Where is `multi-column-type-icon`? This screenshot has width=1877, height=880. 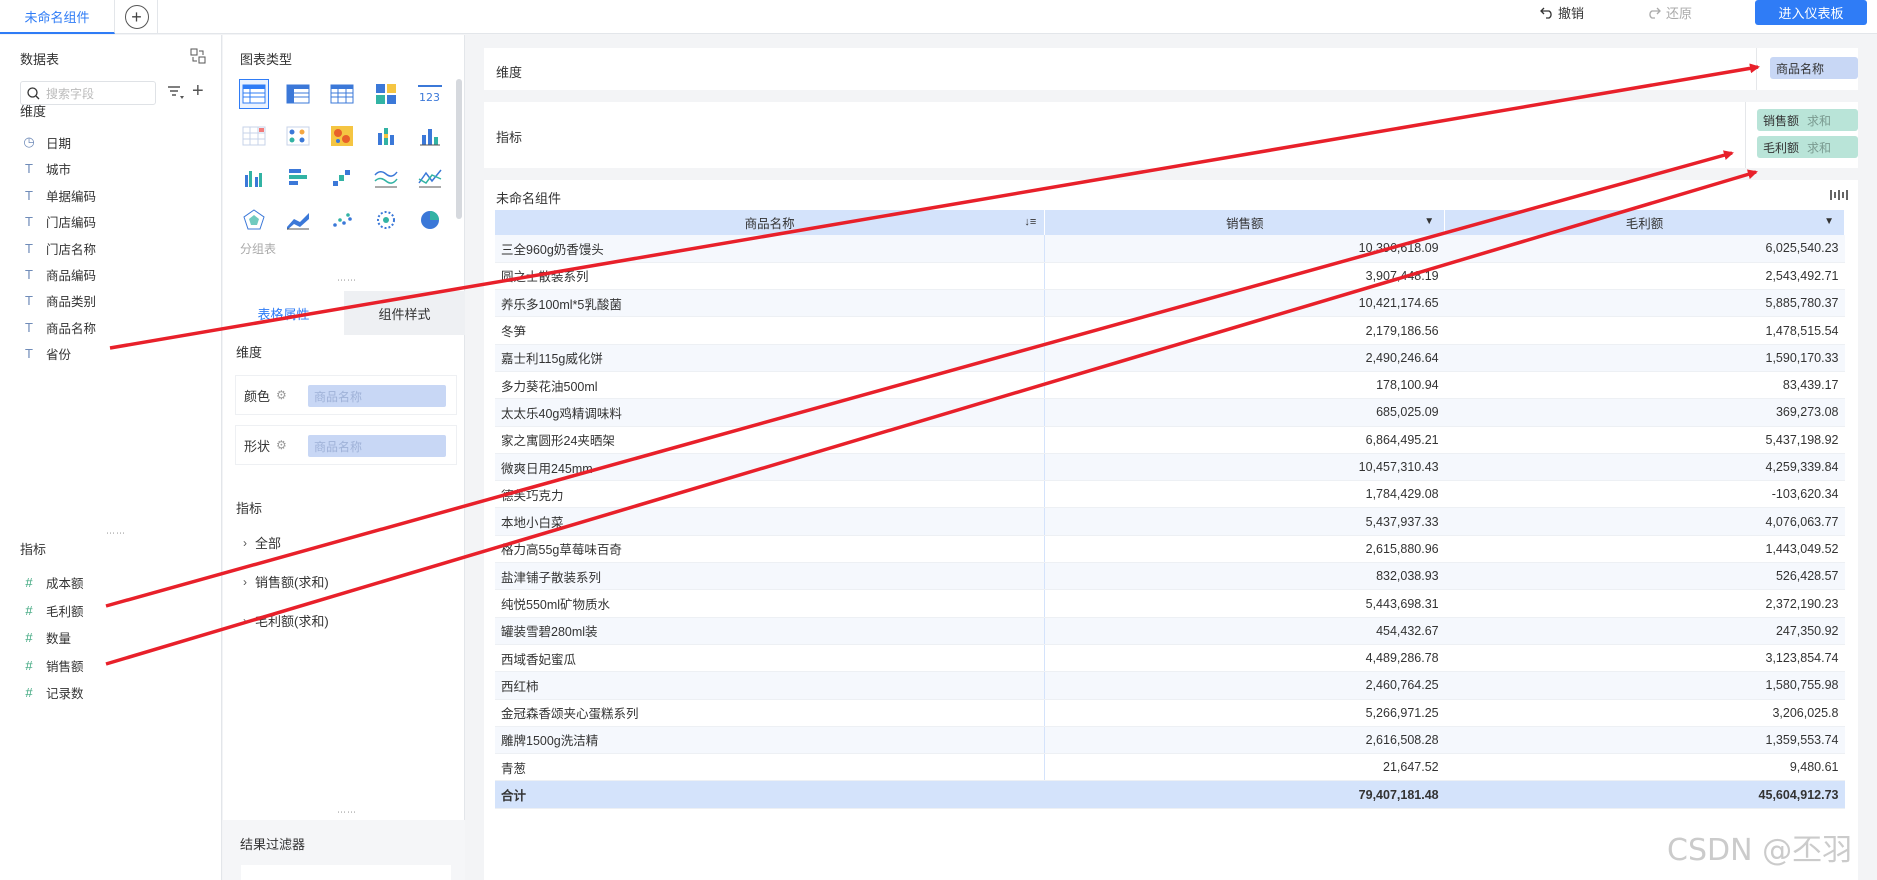
multi-column-type-icon is located at coordinates (254, 178).